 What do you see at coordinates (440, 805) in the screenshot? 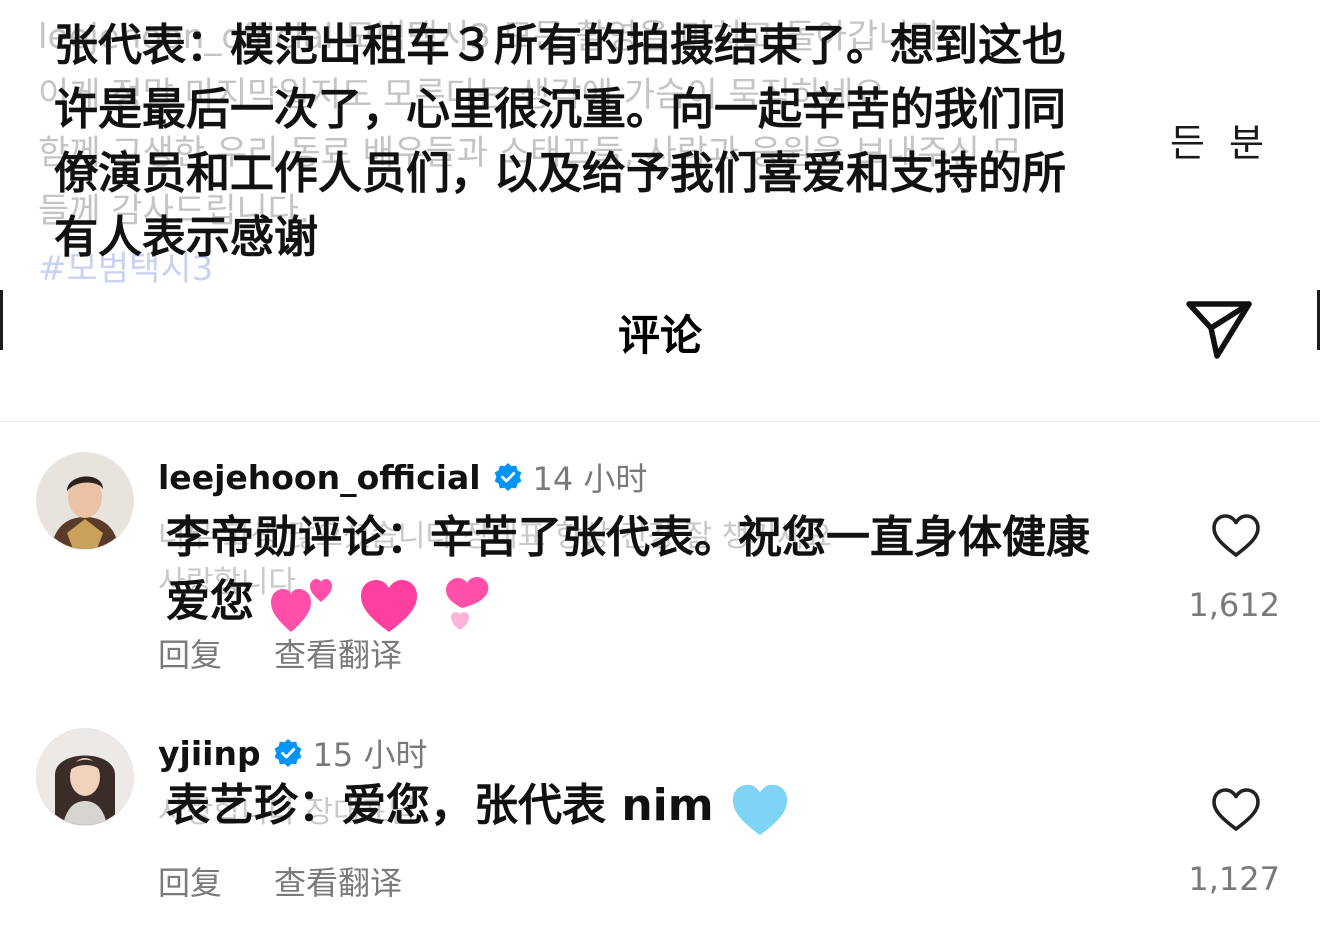
I see `comment-text-word: 表艺珍：爱您，张代表 nim` at bounding box center [440, 805].